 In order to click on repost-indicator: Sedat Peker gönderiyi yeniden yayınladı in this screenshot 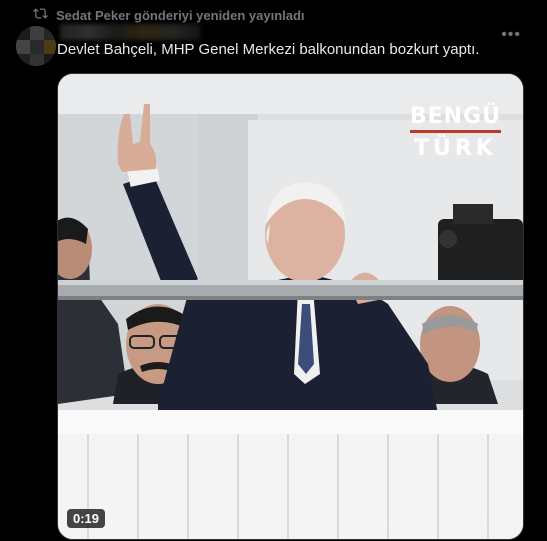, I will do `click(169, 15)`.